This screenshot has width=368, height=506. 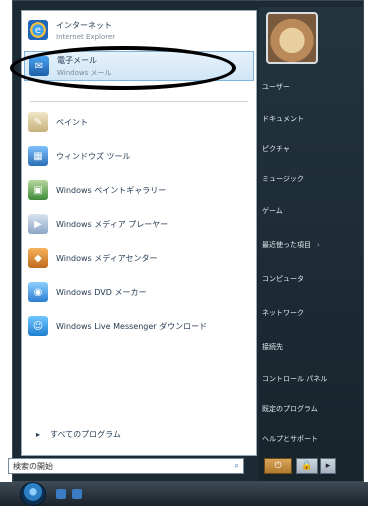 I want to click on lock-icon: 🔒, so click(x=307, y=466).